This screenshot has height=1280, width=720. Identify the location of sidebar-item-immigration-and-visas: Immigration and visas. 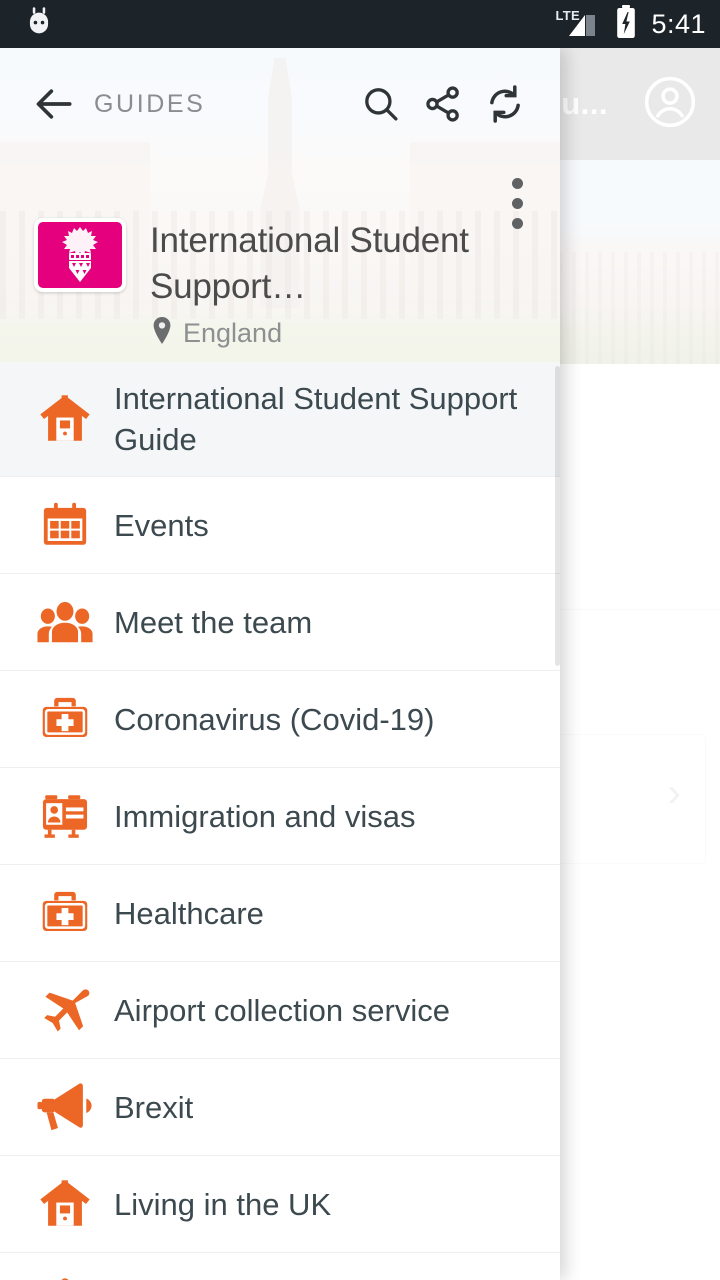
(280, 816).